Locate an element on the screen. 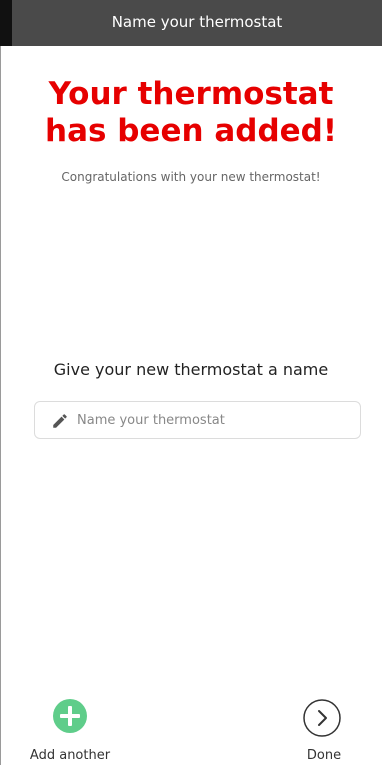 The height and width of the screenshot is (765, 382). top-bar-edge is located at coordinates (6, 23).